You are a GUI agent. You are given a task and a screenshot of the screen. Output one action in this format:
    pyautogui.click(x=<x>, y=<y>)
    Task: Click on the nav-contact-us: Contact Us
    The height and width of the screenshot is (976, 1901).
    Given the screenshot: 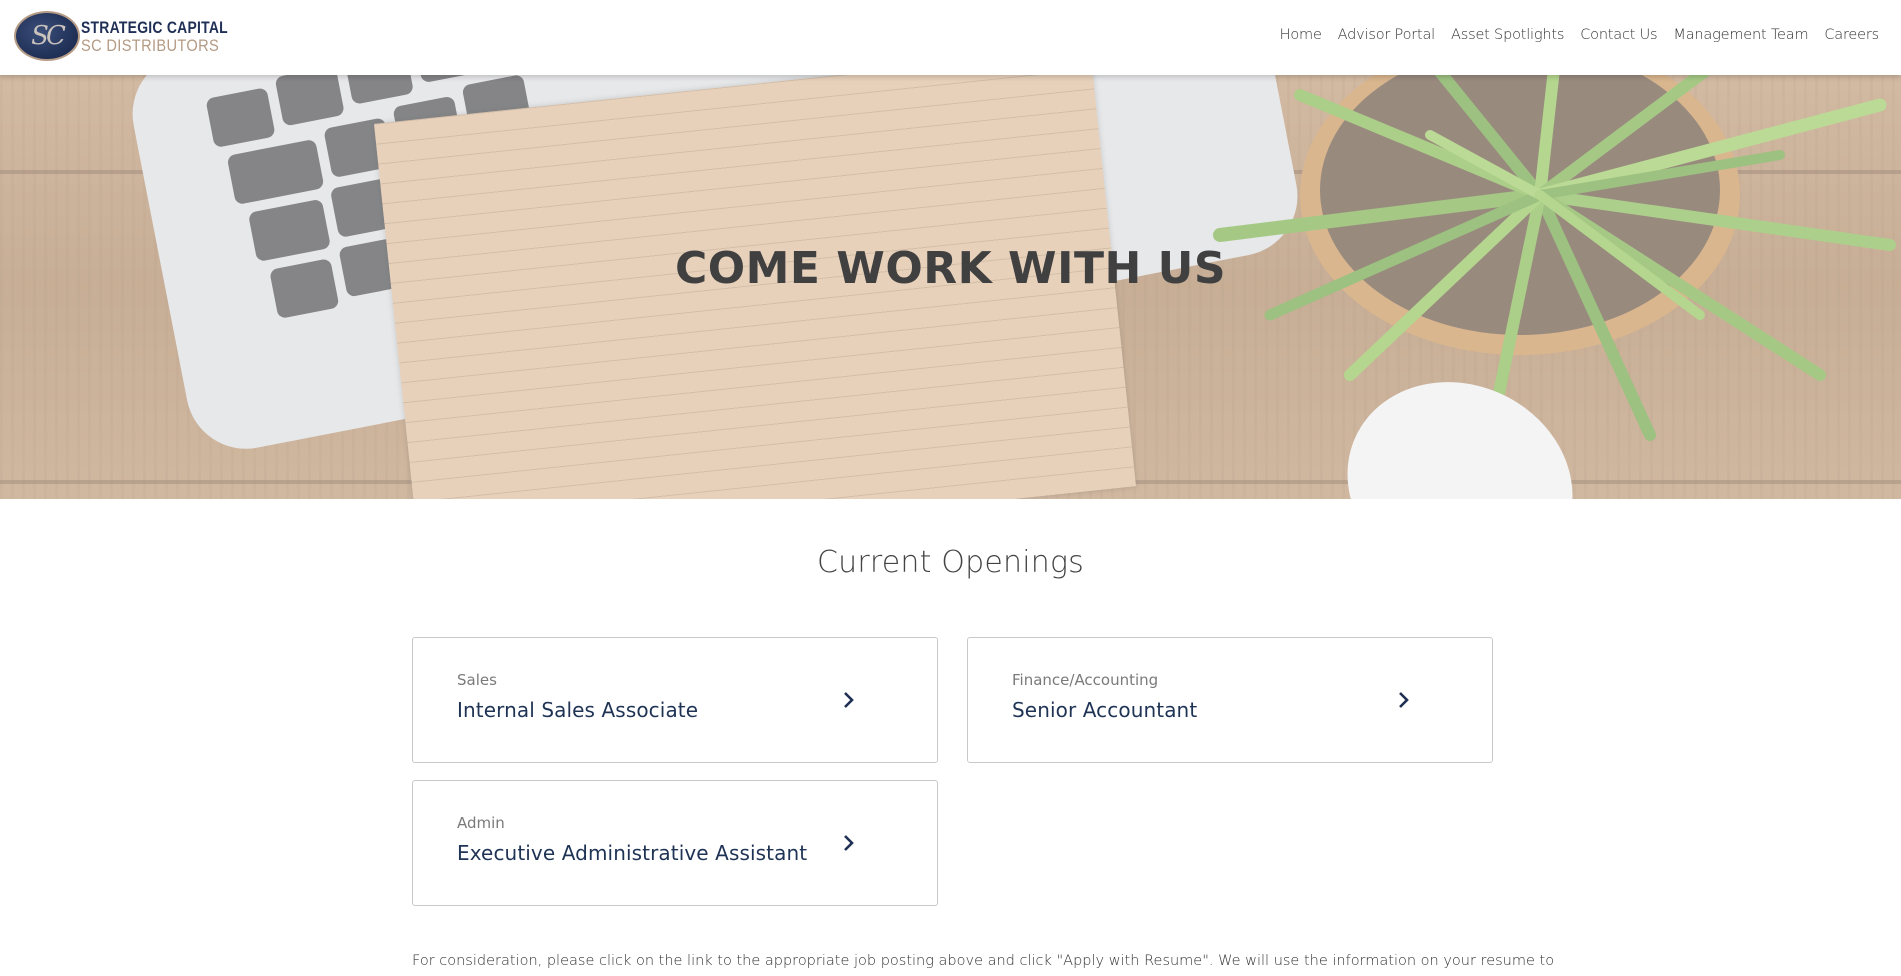 What is the action you would take?
    pyautogui.click(x=1618, y=35)
    